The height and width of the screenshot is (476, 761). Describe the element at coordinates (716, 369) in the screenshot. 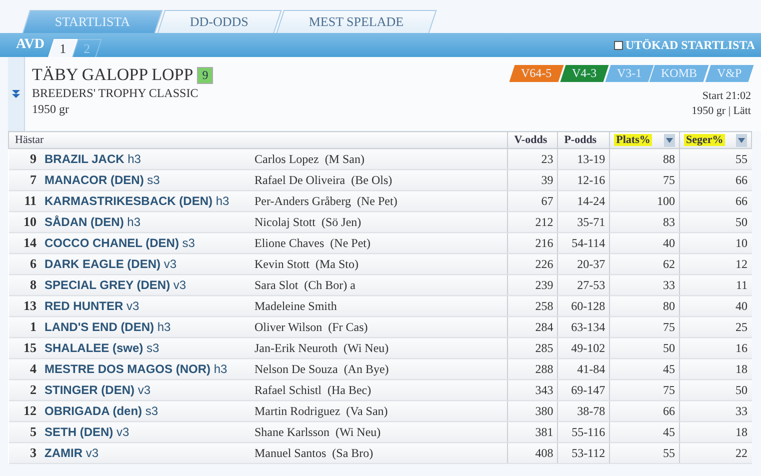

I see `table-cell: 18` at that location.